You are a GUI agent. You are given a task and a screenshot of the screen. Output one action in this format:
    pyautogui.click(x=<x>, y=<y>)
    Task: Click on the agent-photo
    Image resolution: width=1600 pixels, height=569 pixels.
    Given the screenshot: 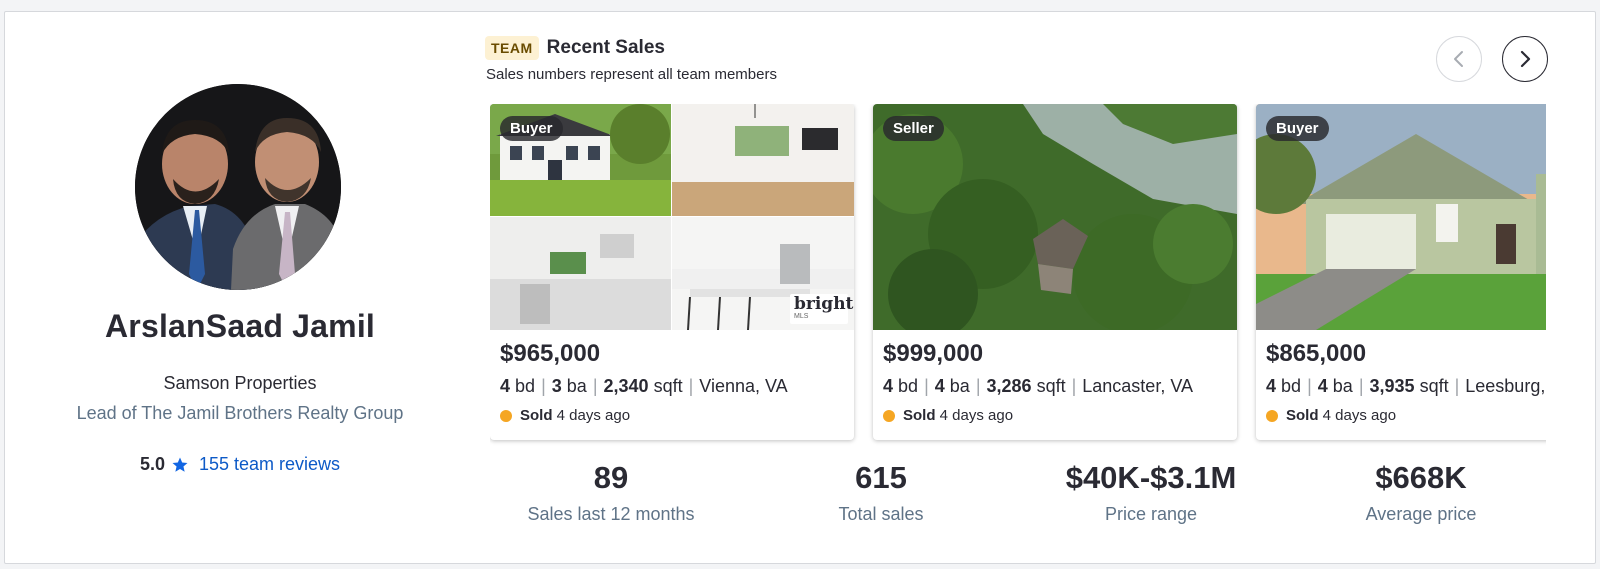 What is the action you would take?
    pyautogui.click(x=238, y=187)
    